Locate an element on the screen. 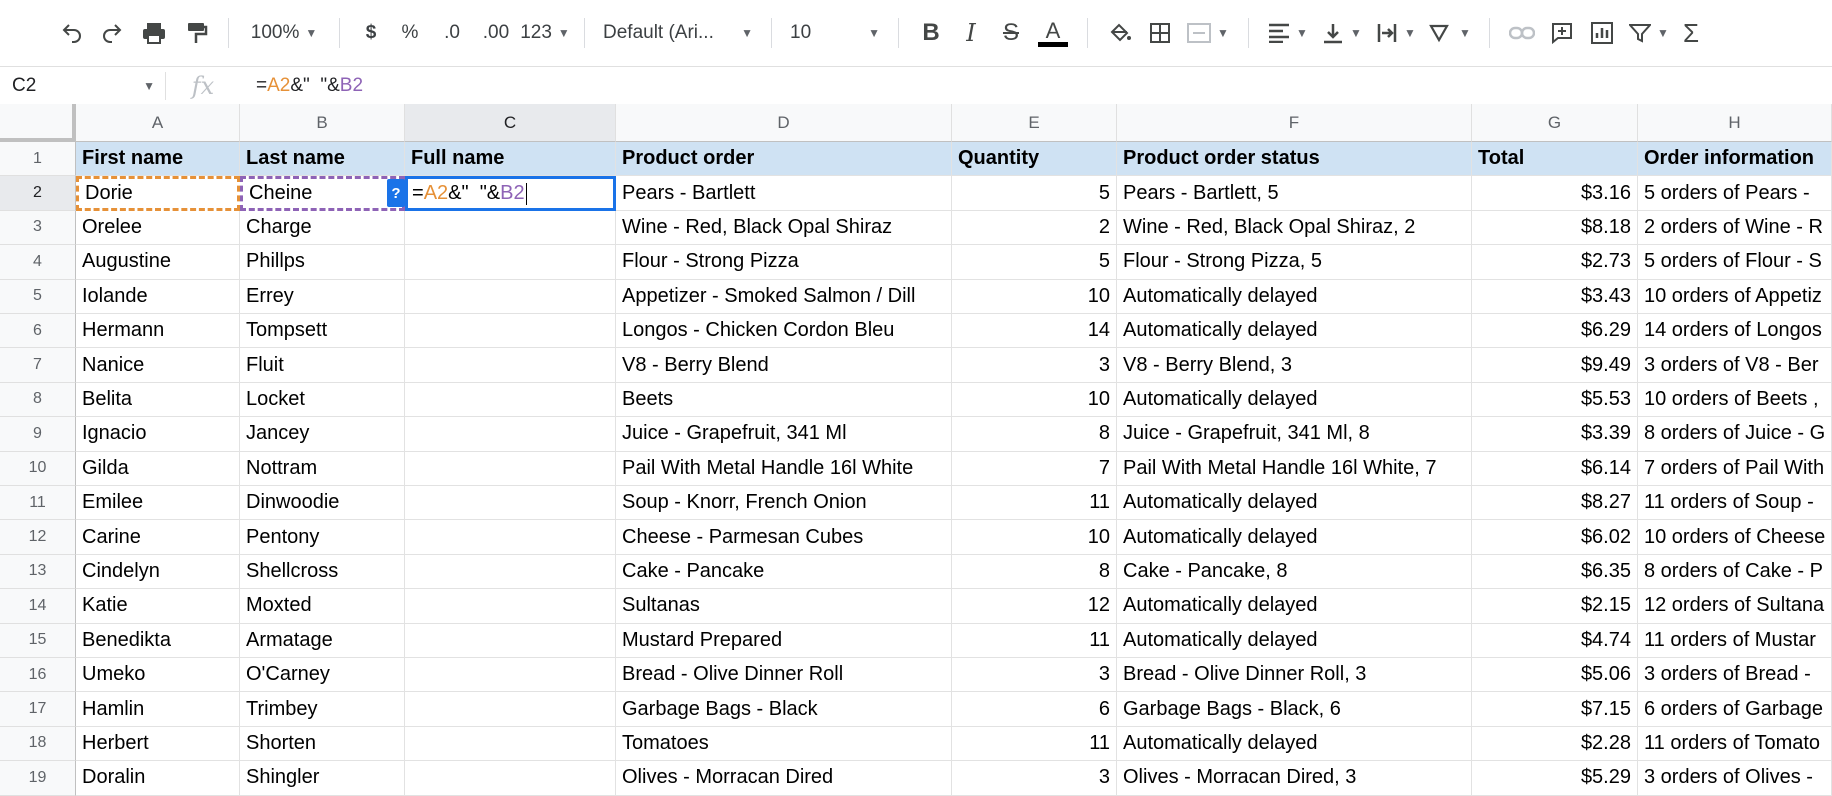 The image size is (1832, 796). cell-e9: 8 is located at coordinates (1034, 434).